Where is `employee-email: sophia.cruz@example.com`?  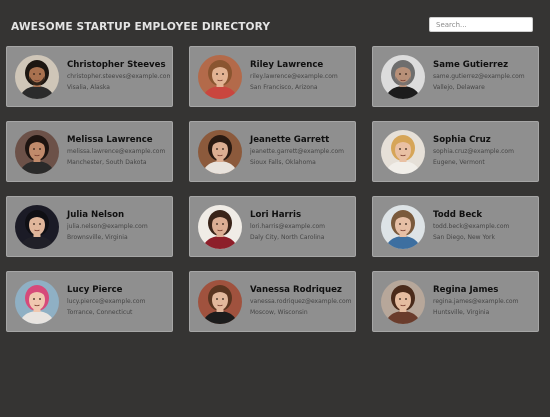 employee-email: sophia.cruz@example.com is located at coordinates (473, 151).